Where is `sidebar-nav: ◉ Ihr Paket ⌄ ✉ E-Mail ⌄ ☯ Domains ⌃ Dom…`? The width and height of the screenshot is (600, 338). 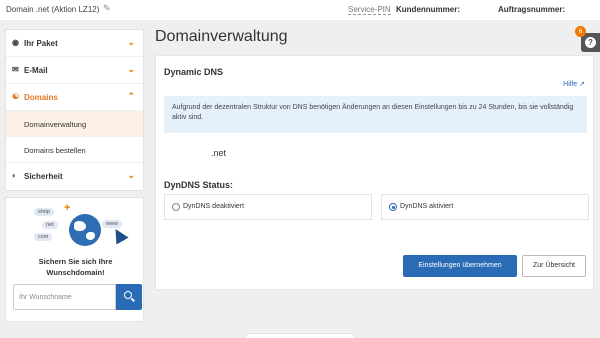 sidebar-nav: ◉ Ihr Paket ⌄ ✉ E-Mail ⌄ ☯ Domains ⌃ Dom… is located at coordinates (74, 110).